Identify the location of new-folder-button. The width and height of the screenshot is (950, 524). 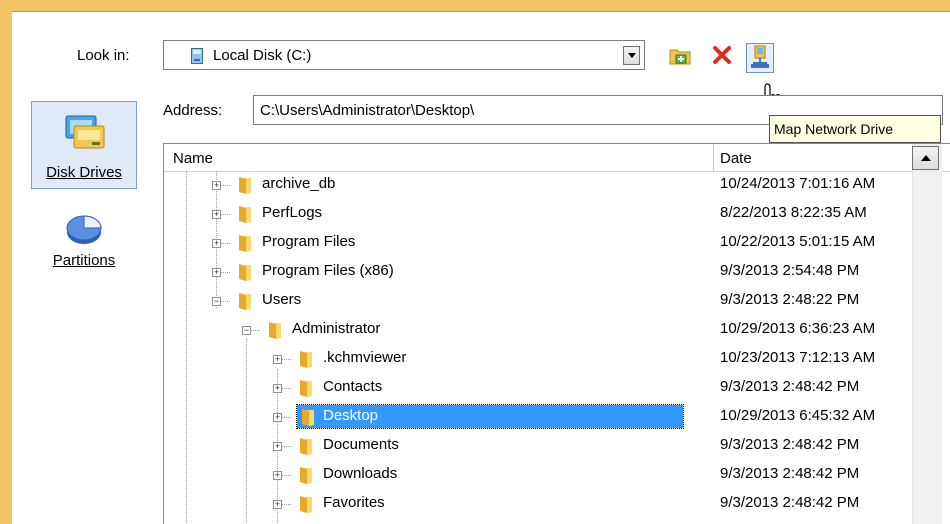
(680, 55).